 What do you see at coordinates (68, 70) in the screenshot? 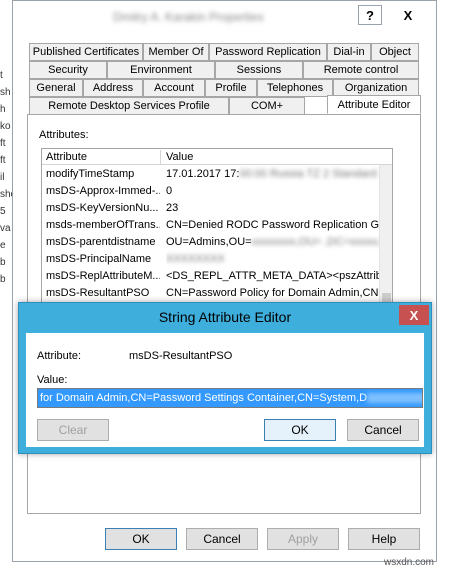
I see `tab-security: Security` at bounding box center [68, 70].